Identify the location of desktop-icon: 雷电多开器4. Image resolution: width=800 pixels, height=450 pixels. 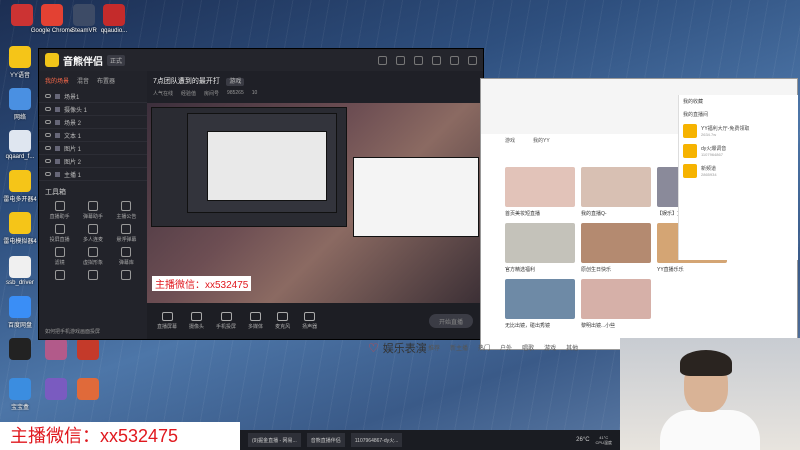
(20, 186).